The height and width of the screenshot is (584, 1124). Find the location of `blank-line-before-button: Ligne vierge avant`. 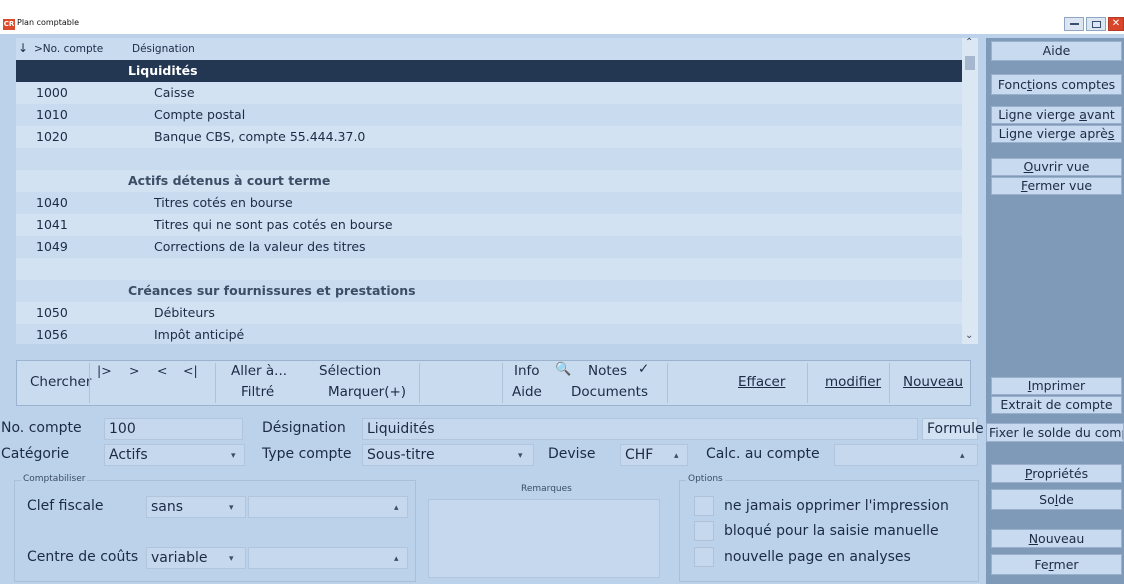

blank-line-before-button: Ligne vierge avant is located at coordinates (1056, 115).